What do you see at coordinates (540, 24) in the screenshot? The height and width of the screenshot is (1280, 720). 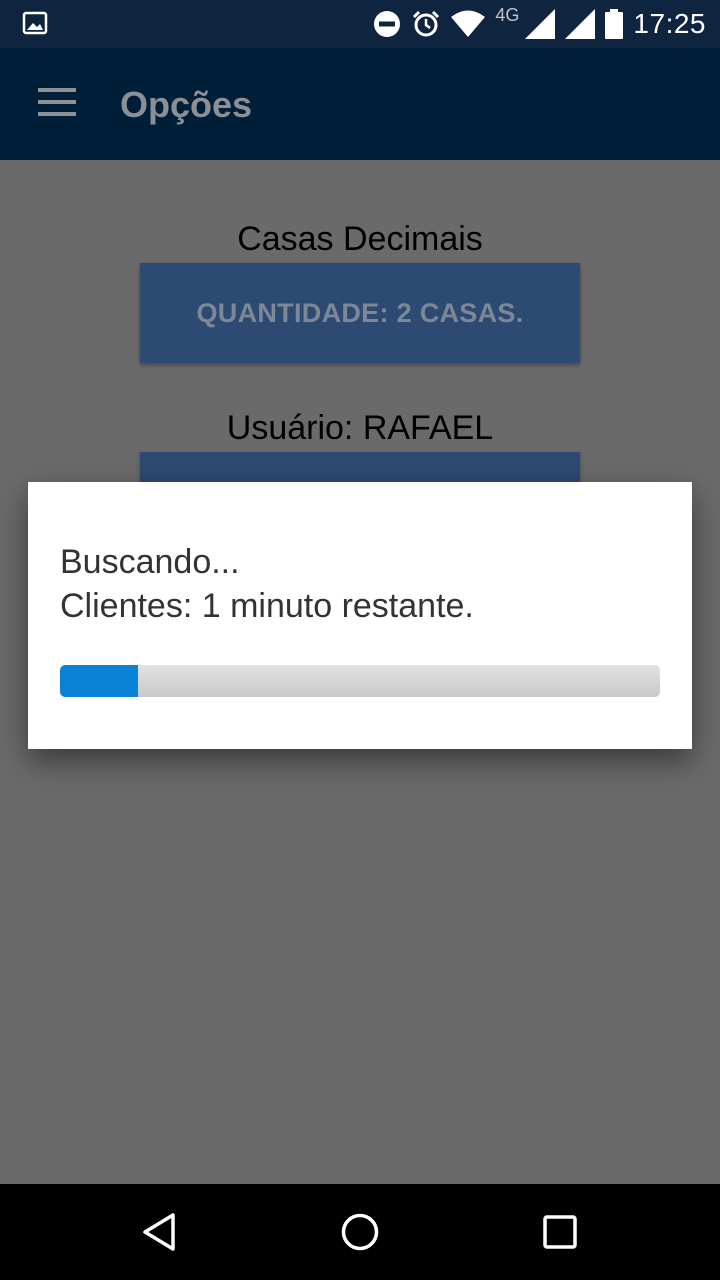 I see `signal-icon` at bounding box center [540, 24].